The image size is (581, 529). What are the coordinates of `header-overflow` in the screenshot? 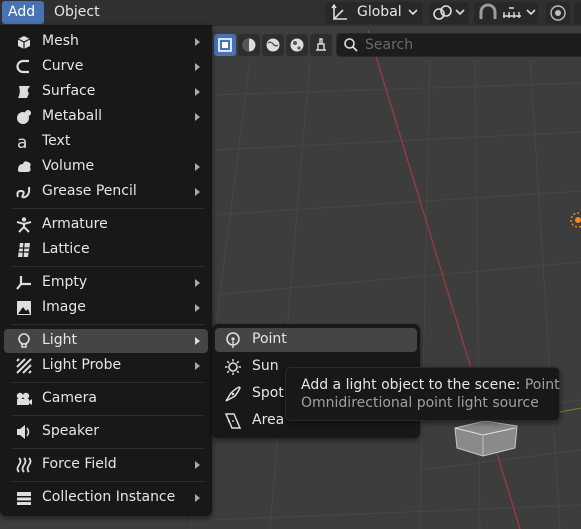 It's located at (577, 13).